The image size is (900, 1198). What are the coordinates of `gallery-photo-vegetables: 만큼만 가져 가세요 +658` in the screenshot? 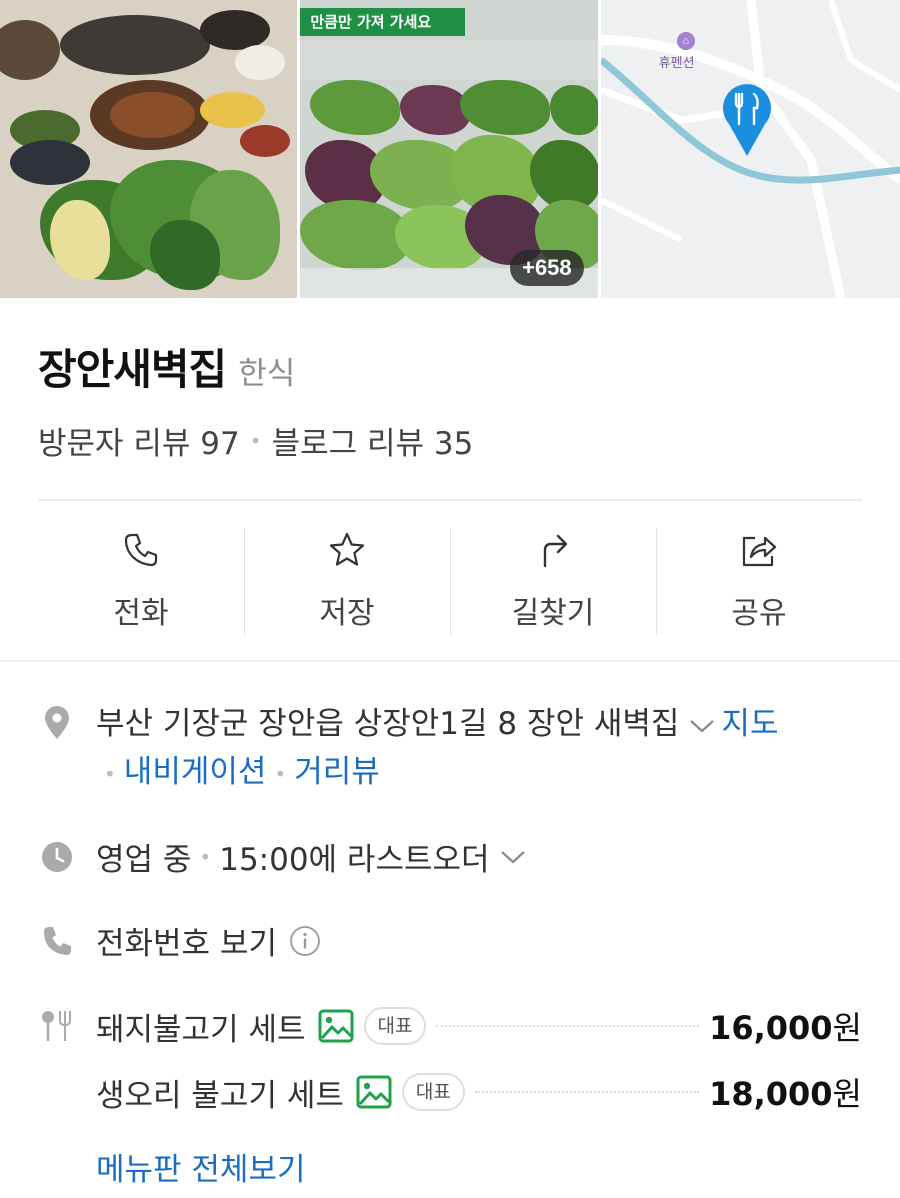 It's located at (449, 149).